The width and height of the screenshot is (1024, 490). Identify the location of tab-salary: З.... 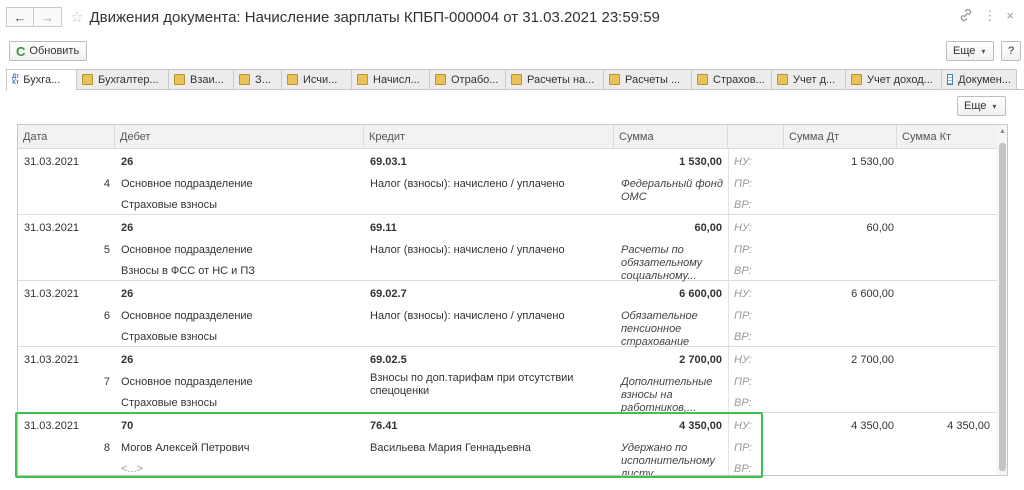
(257, 79).